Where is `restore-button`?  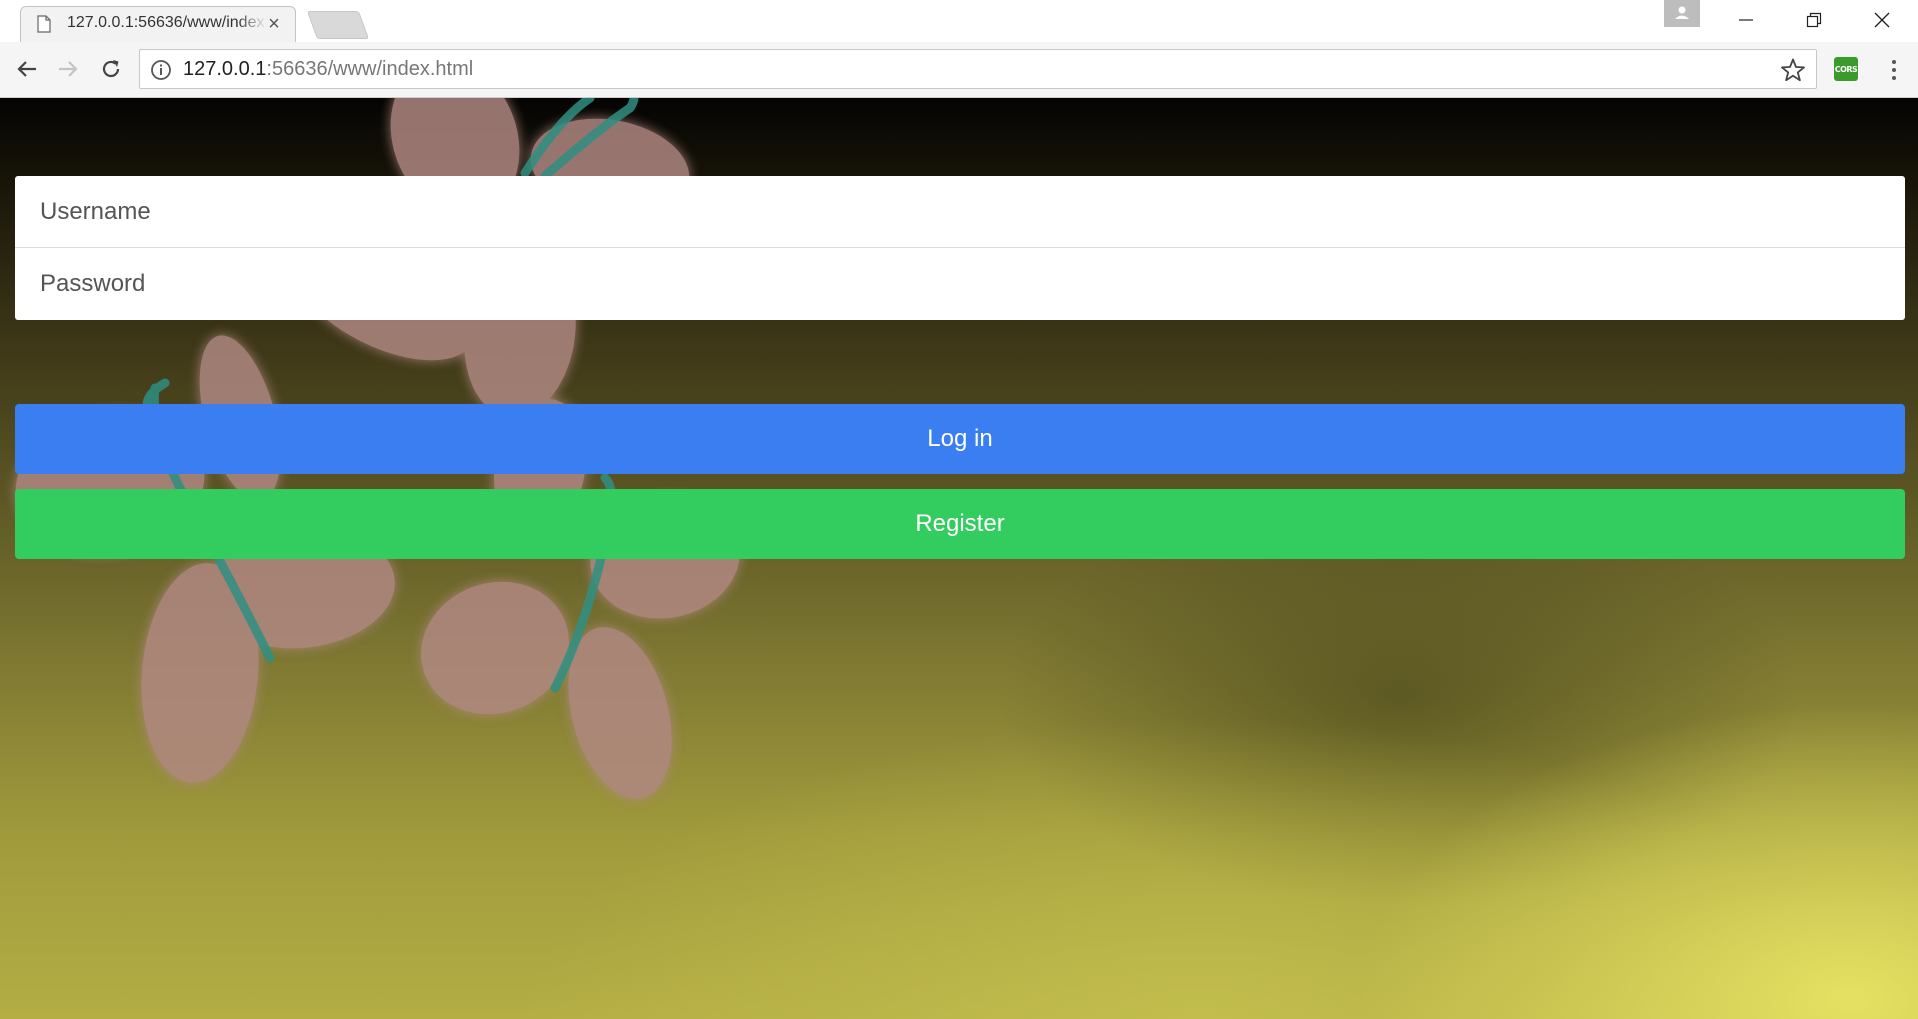
restore-button is located at coordinates (1814, 20).